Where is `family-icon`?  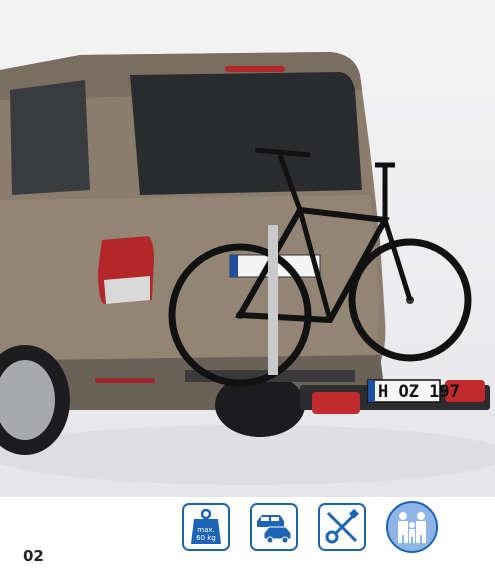
family-icon is located at coordinates (412, 527).